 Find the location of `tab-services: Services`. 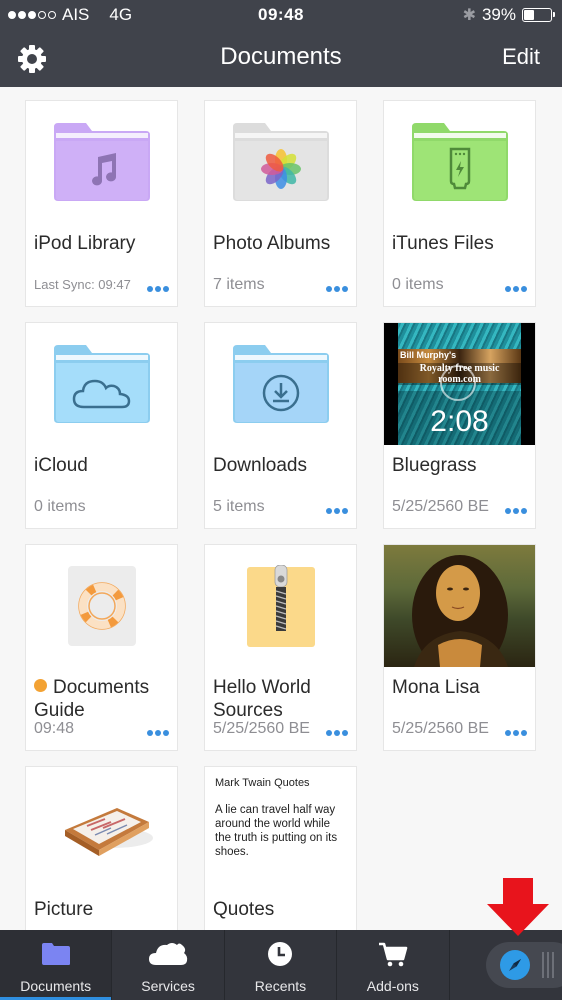

tab-services: Services is located at coordinates (168, 965).